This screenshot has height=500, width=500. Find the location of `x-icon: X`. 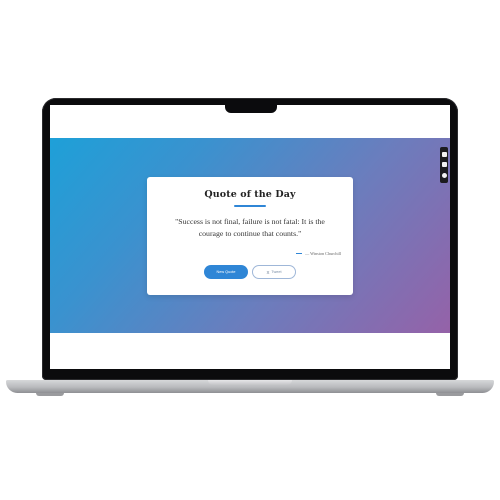

x-icon: X is located at coordinates (268, 272).